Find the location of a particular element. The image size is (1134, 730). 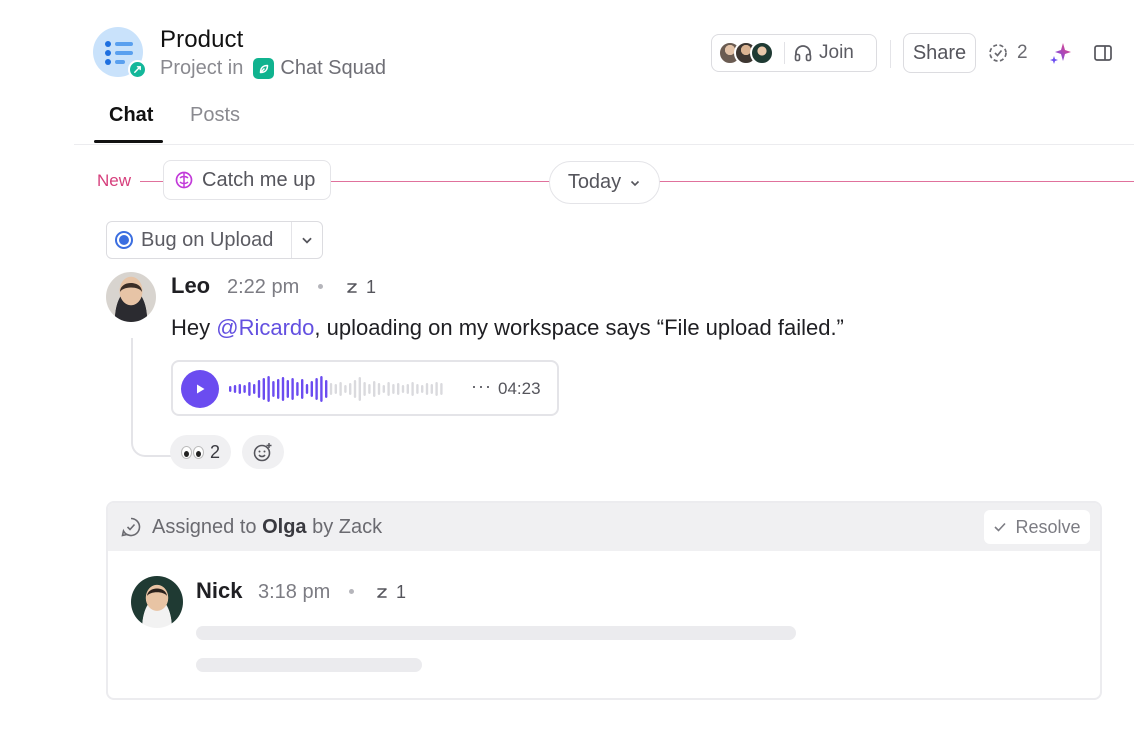

active-tab-indicator is located at coordinates (128, 141).